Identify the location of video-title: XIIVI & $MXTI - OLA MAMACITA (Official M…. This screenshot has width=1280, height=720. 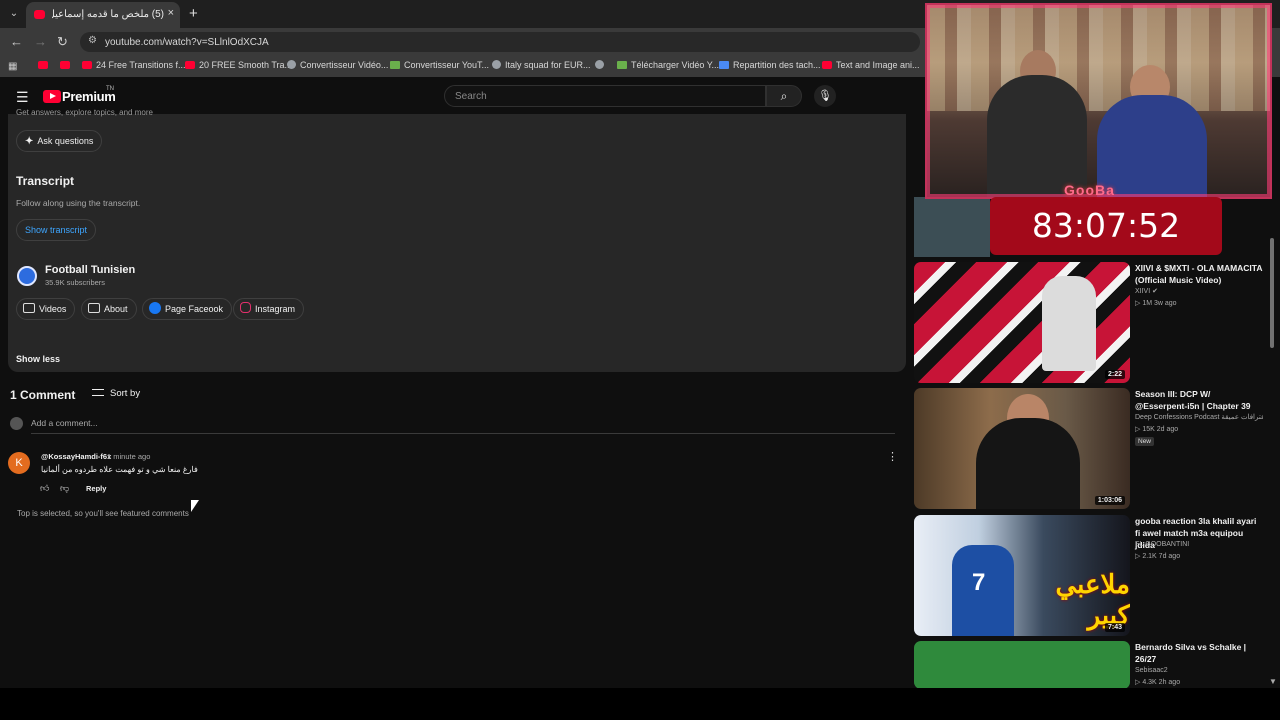
(1199, 274).